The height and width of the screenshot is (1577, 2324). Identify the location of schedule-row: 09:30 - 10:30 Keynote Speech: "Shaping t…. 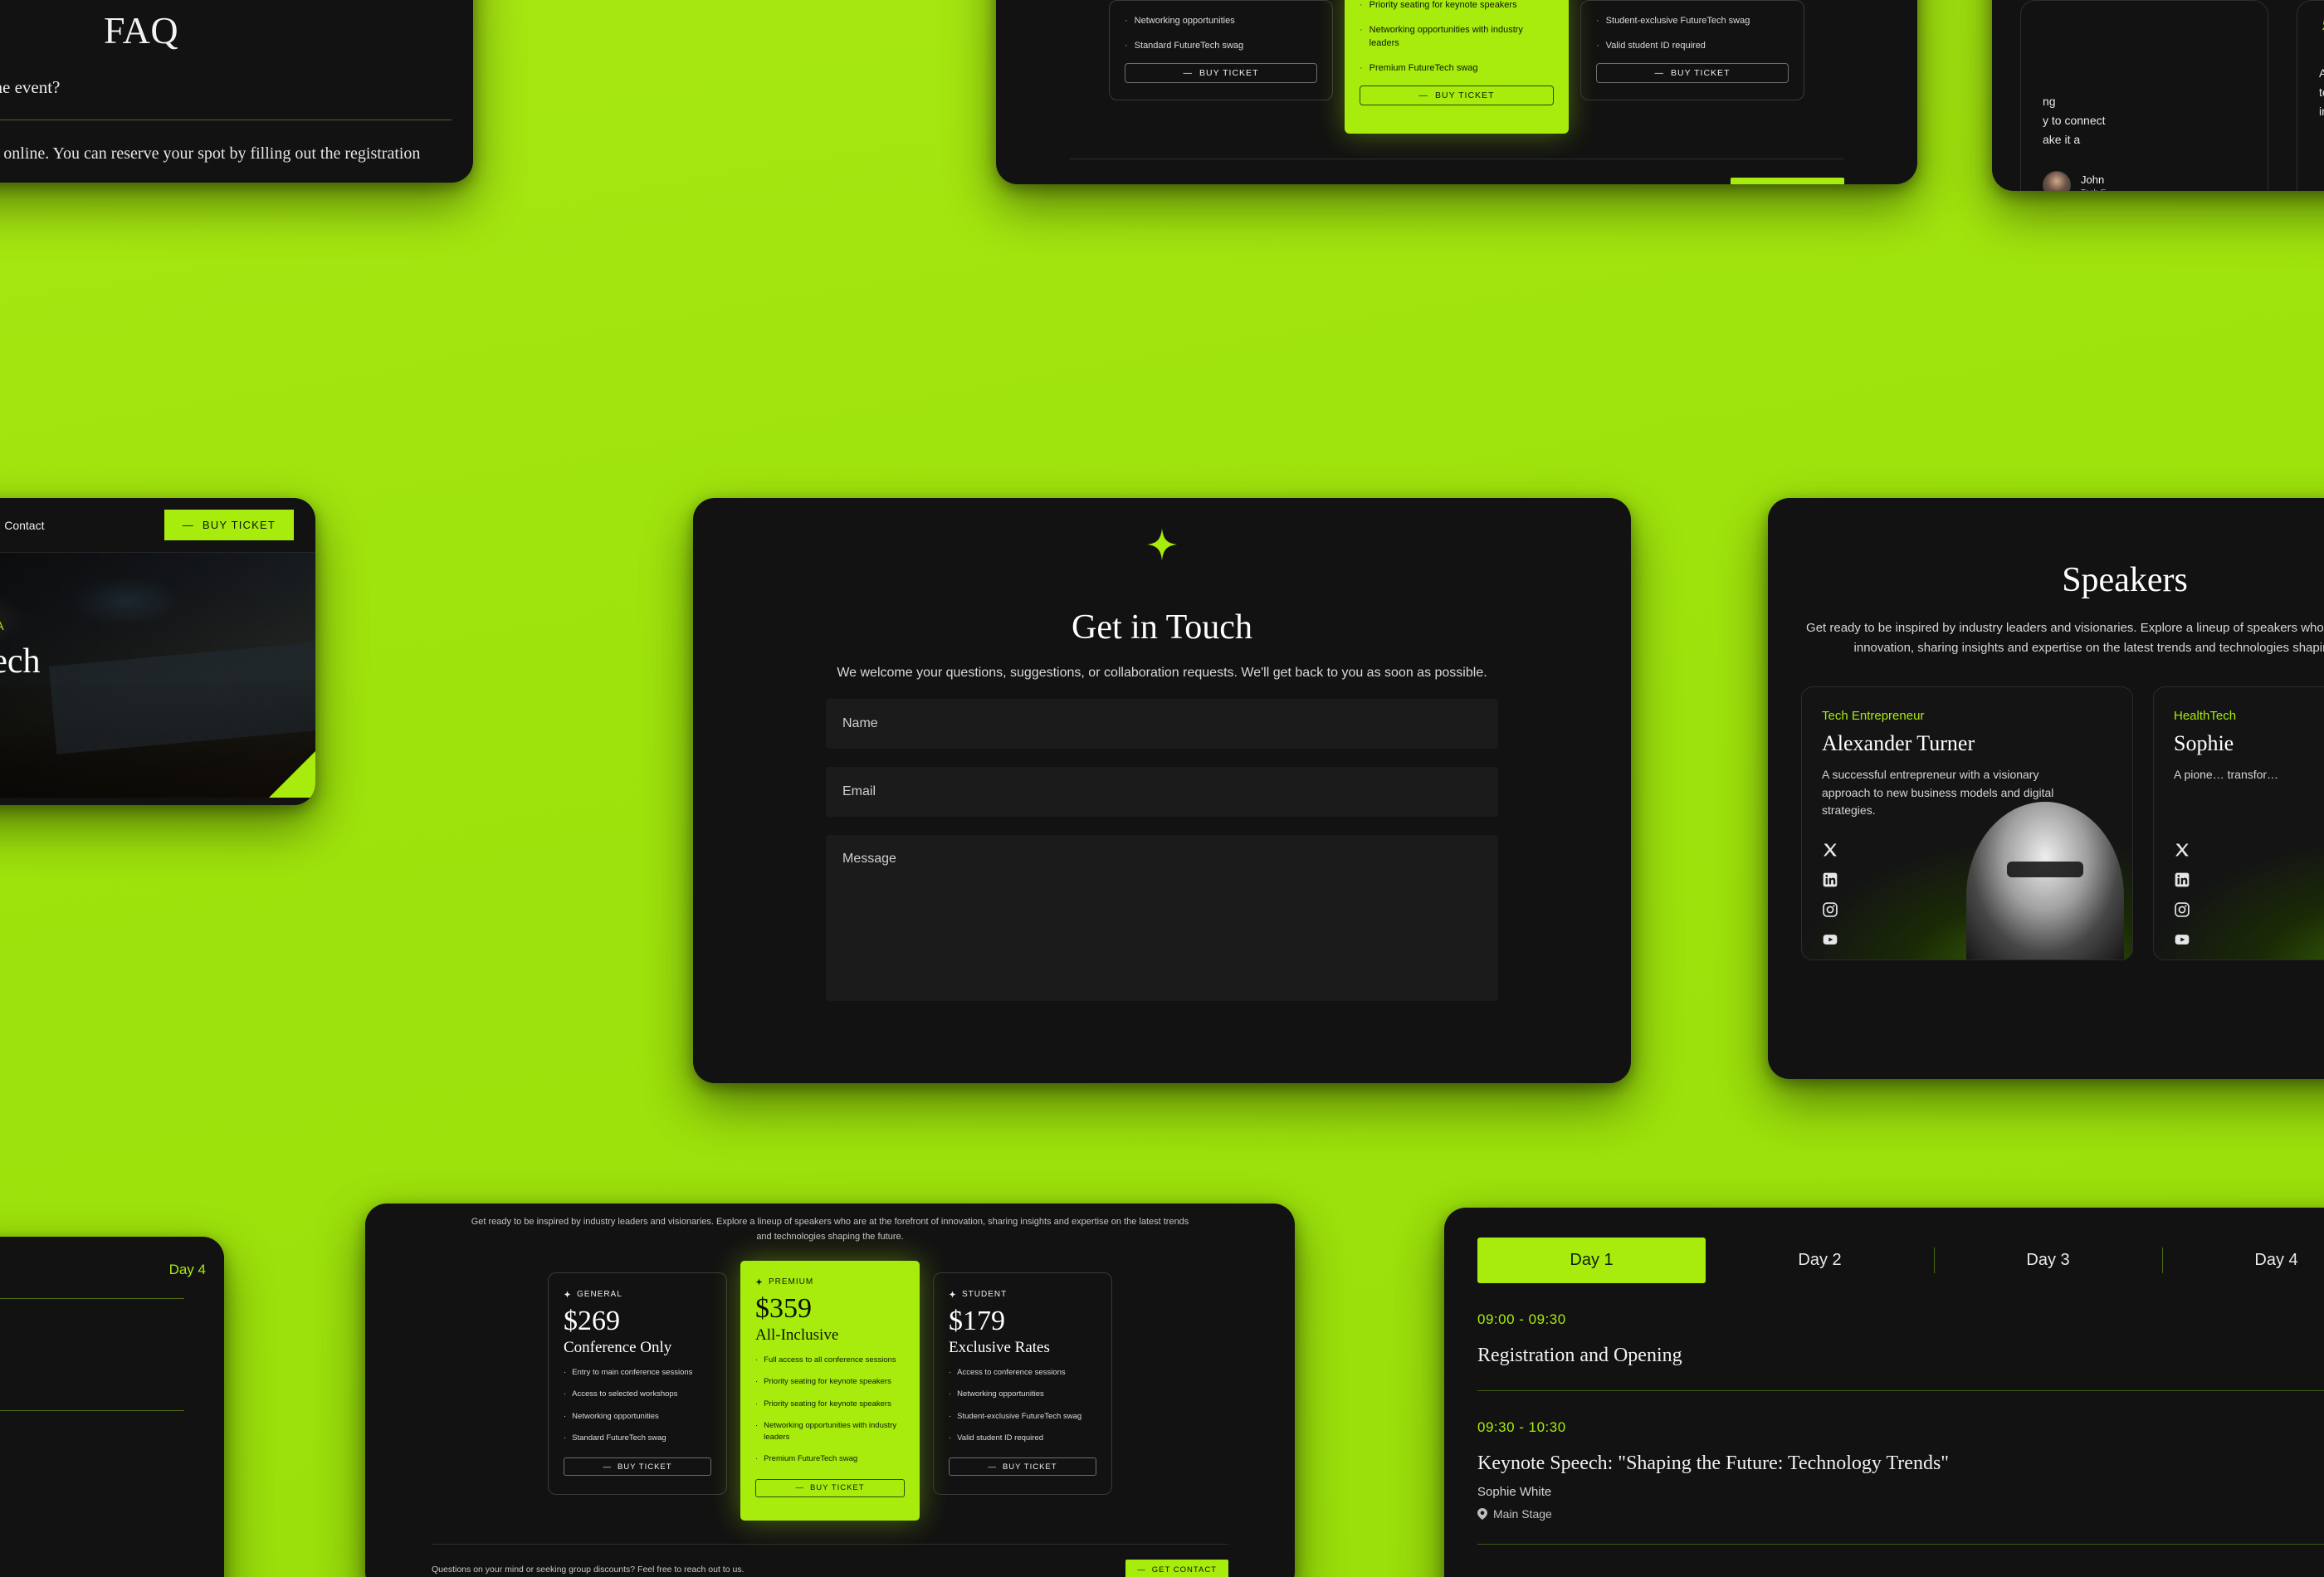
(1884, 1456).